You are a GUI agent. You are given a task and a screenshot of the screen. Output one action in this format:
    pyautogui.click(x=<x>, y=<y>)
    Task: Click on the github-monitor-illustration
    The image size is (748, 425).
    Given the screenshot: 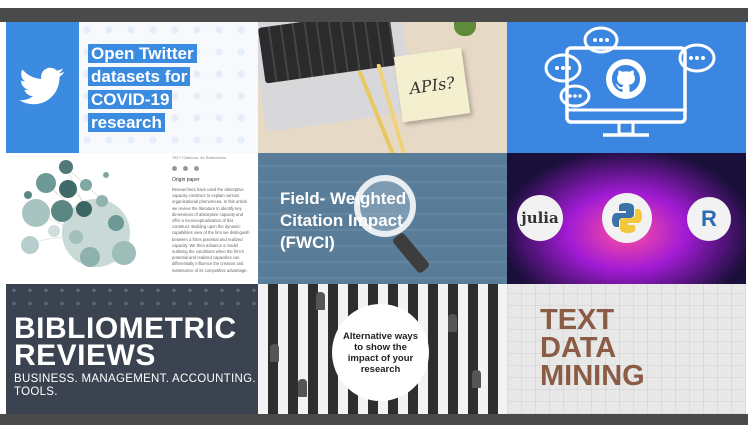 What is the action you would take?
    pyautogui.click(x=630, y=81)
    